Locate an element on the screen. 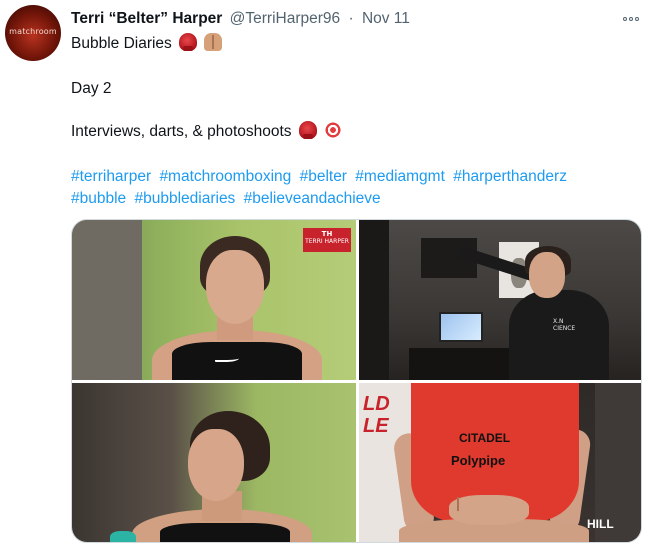 The image size is (651, 551). tweet-date: Nov 11 is located at coordinates (386, 18).